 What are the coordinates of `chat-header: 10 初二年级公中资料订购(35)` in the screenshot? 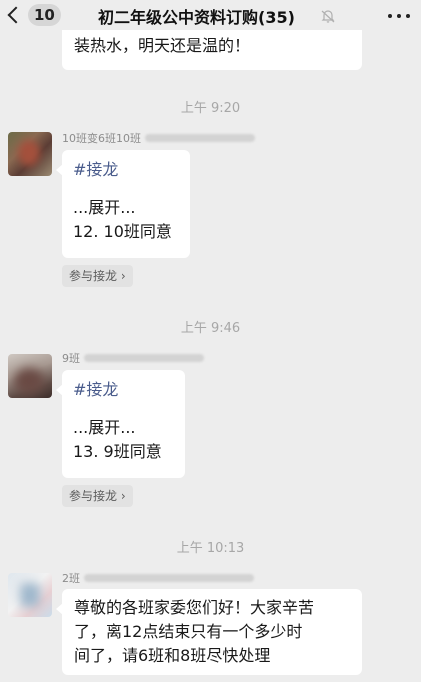 It's located at (210, 15).